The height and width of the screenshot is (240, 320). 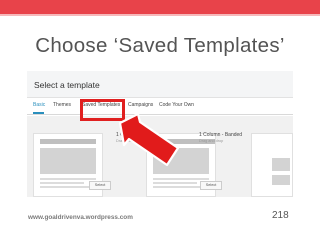 What do you see at coordinates (80, 217) in the screenshot?
I see `footer-url: www.goaldrivenva.wordpress.com` at bounding box center [80, 217].